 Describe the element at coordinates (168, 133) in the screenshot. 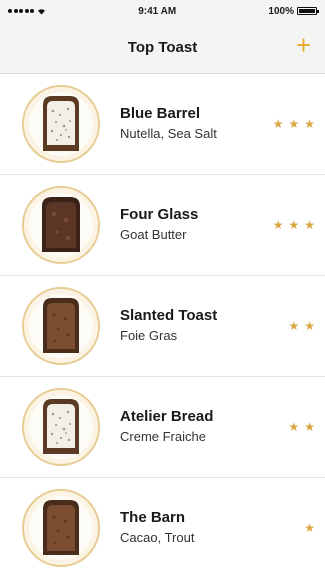

I see `toast-topping: Nutella, Sea Salt` at that location.